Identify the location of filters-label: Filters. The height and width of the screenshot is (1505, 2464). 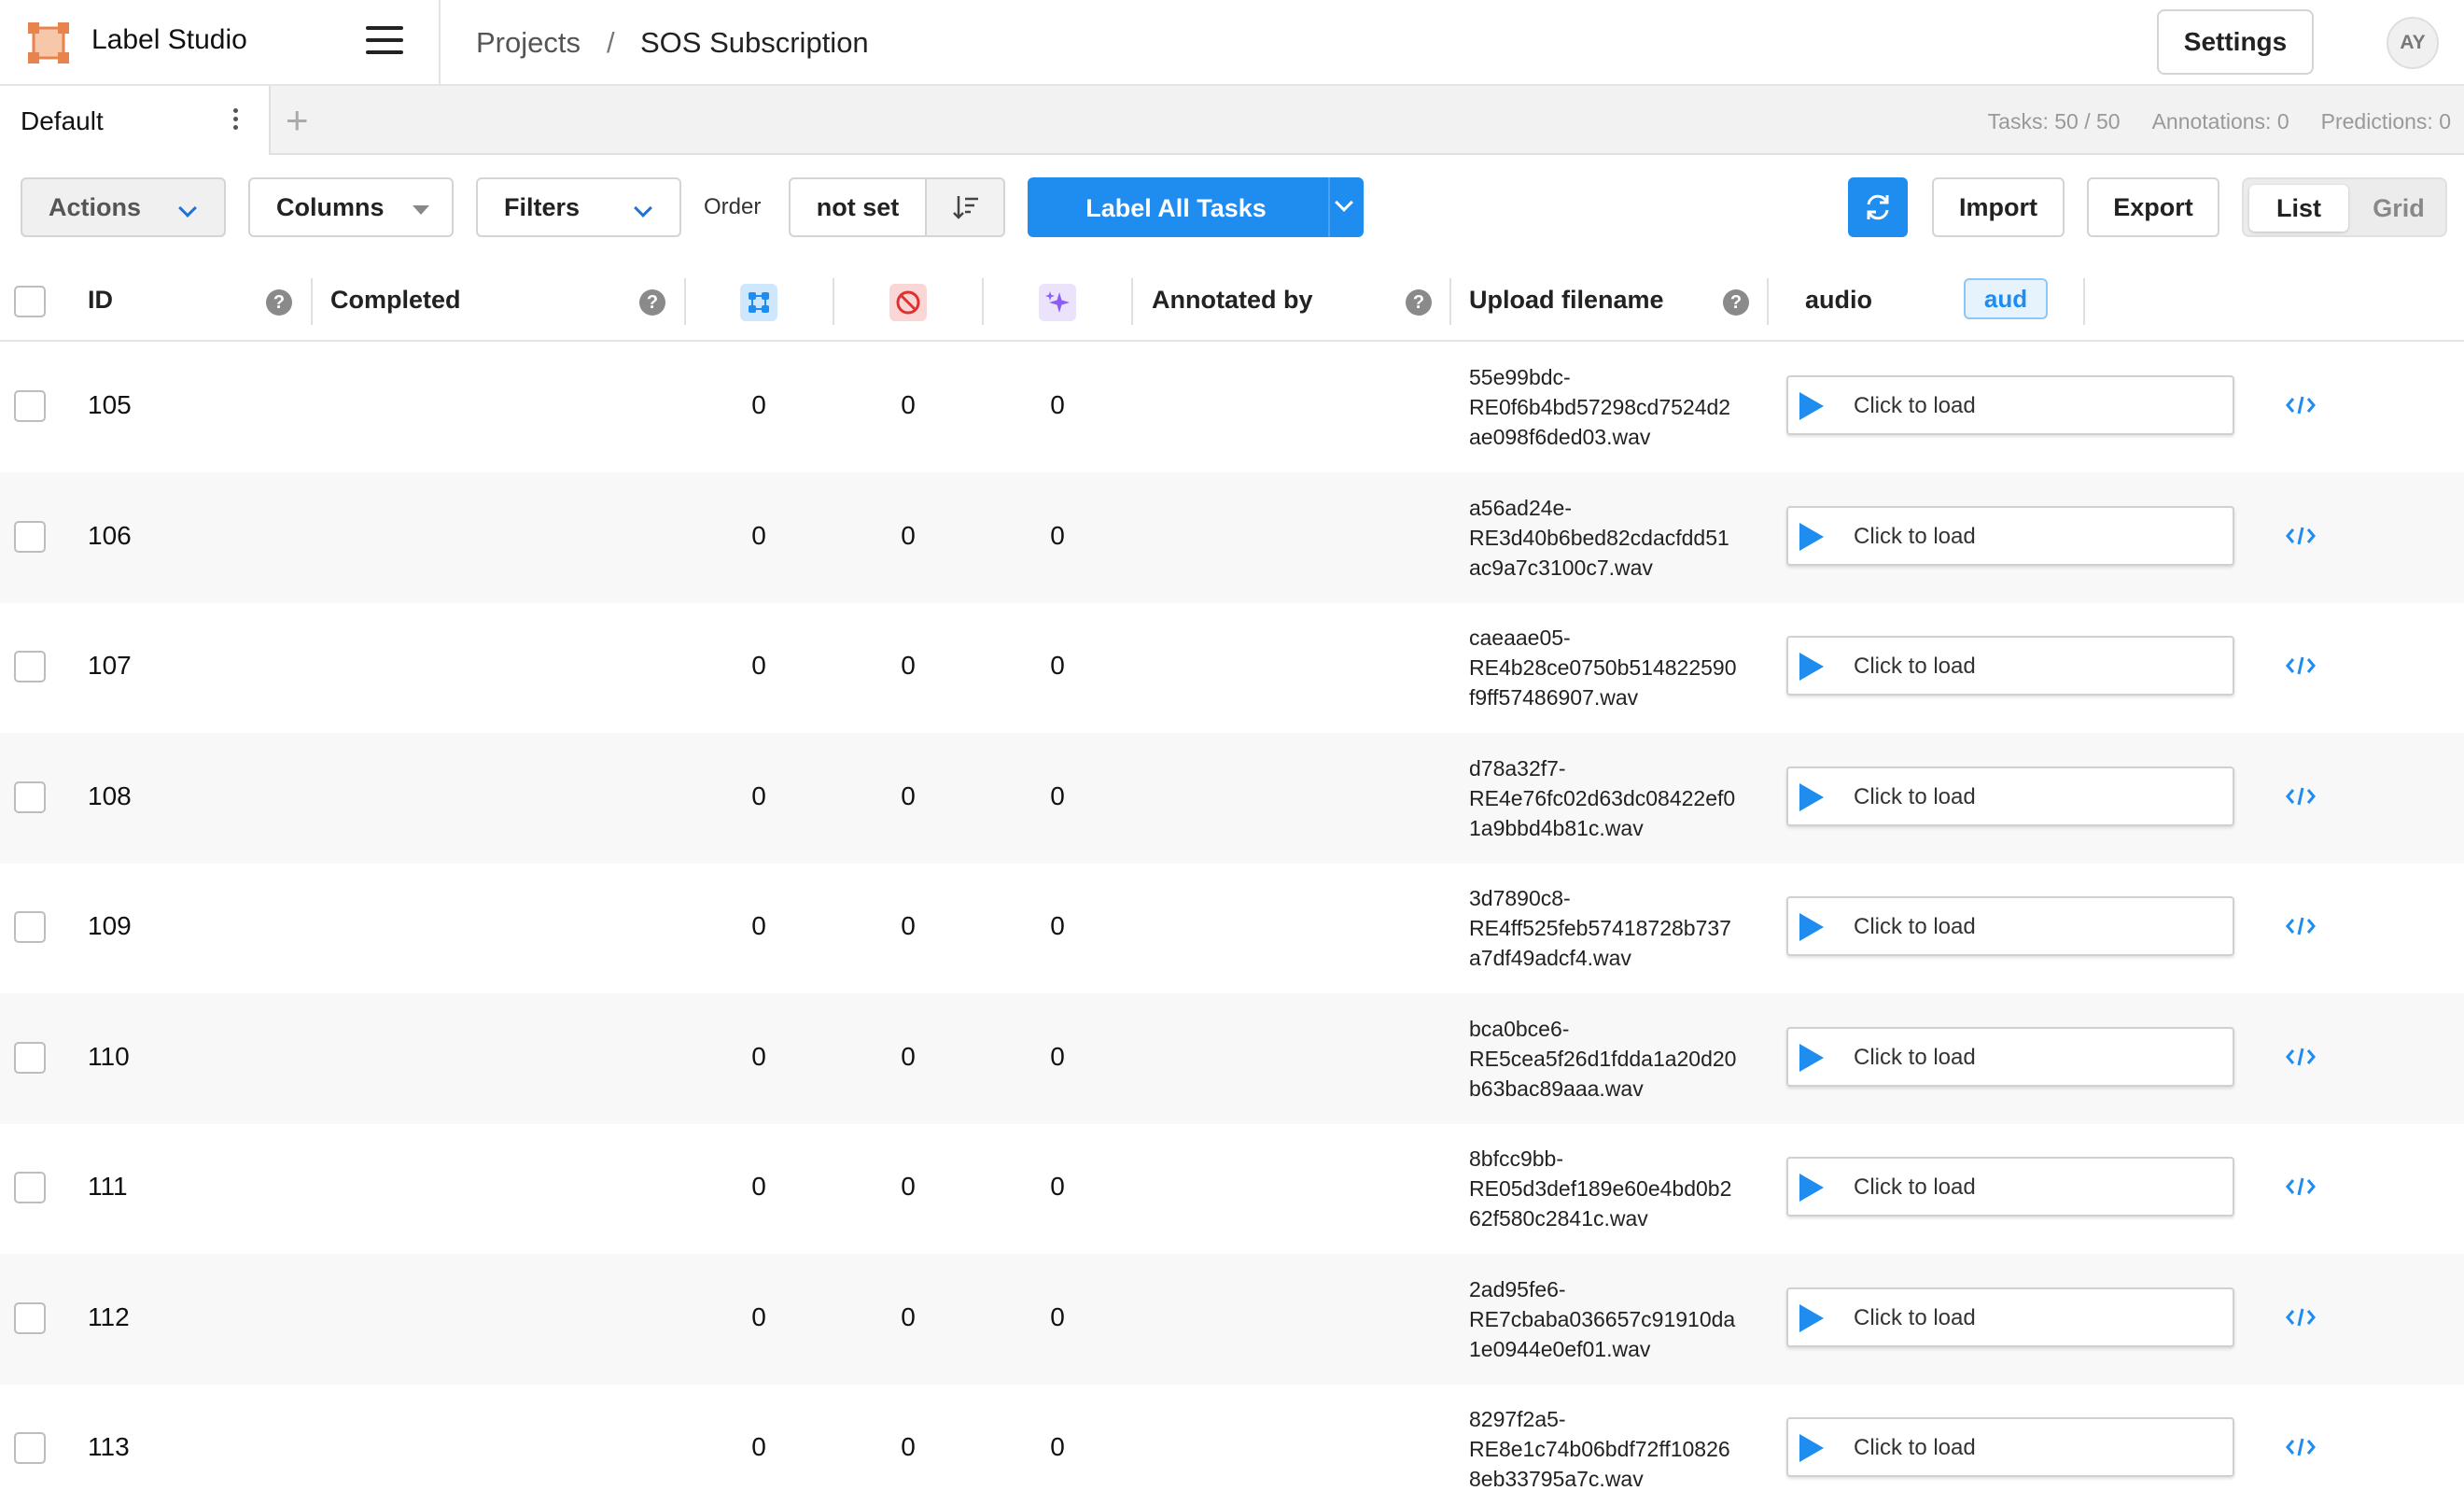
(542, 206).